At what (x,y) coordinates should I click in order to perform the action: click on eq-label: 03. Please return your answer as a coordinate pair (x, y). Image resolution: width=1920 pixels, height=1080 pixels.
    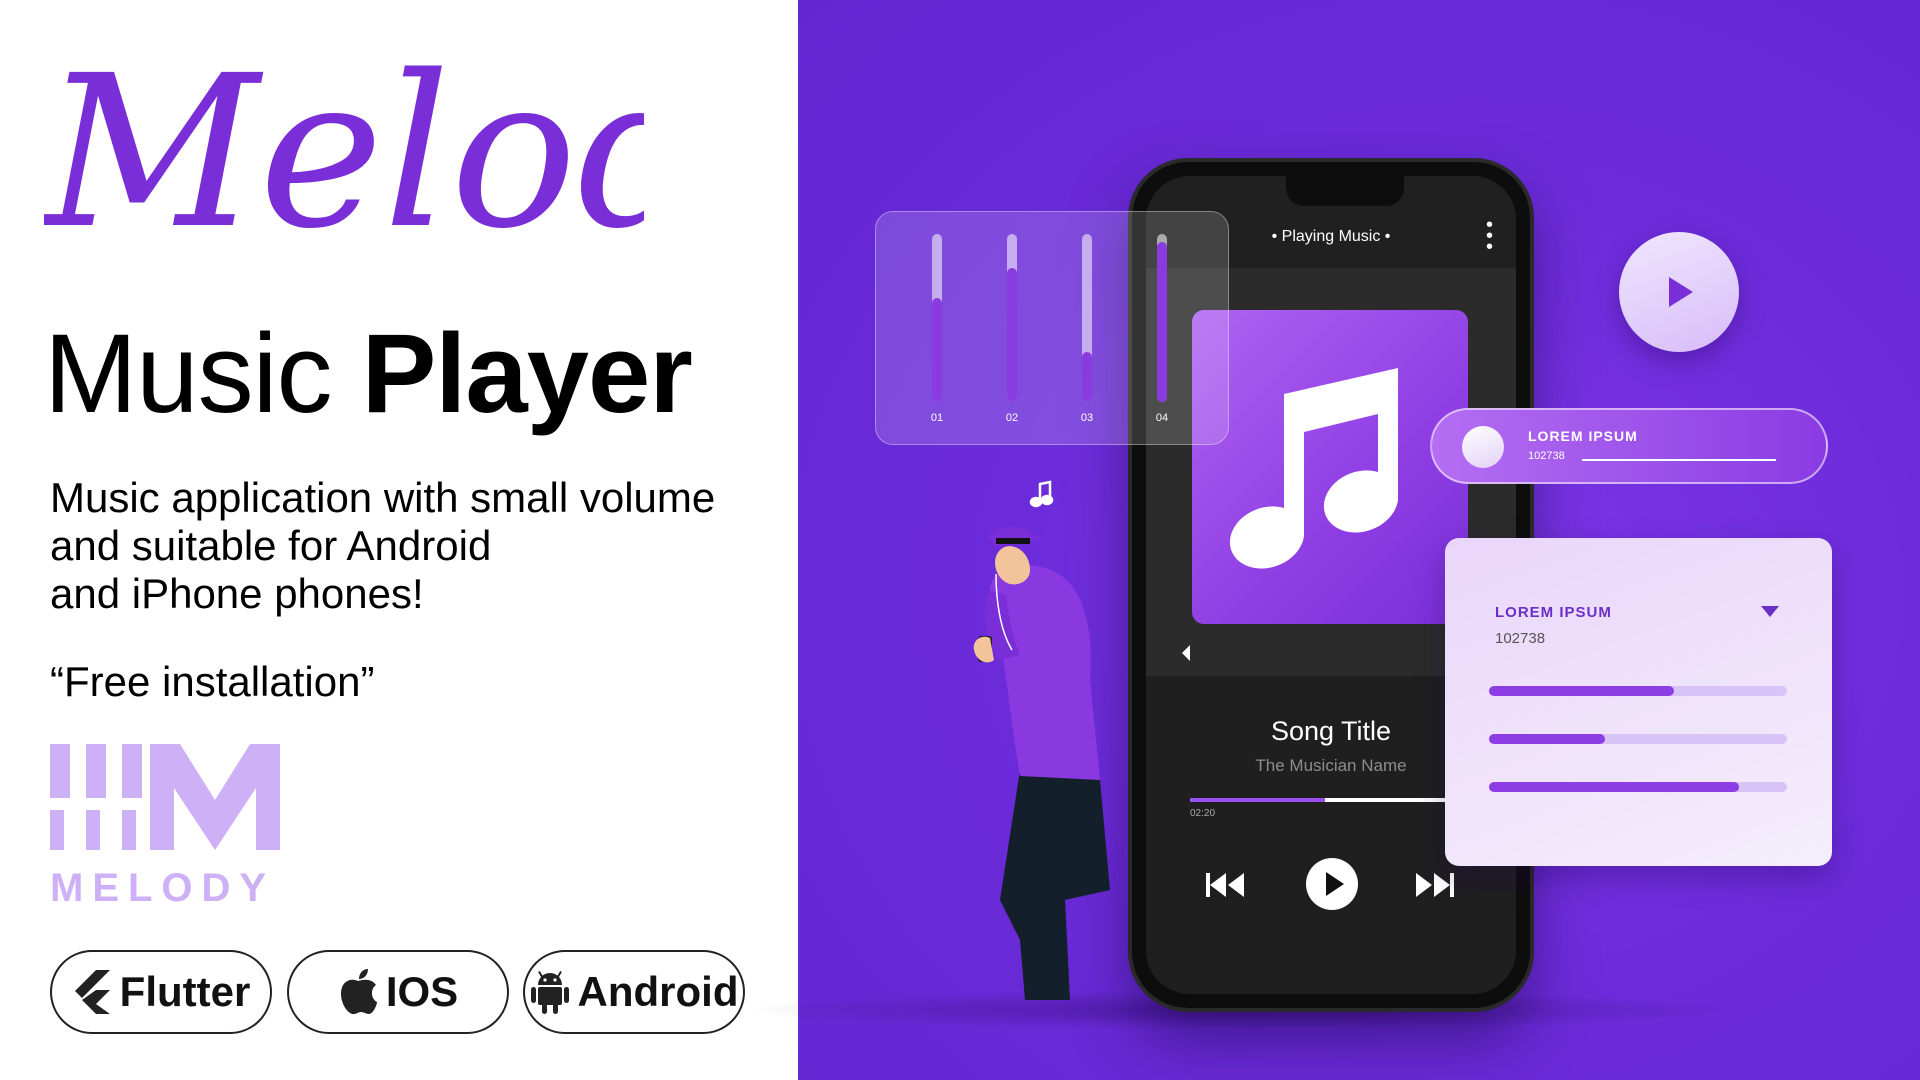
    Looking at the image, I should click on (1087, 418).